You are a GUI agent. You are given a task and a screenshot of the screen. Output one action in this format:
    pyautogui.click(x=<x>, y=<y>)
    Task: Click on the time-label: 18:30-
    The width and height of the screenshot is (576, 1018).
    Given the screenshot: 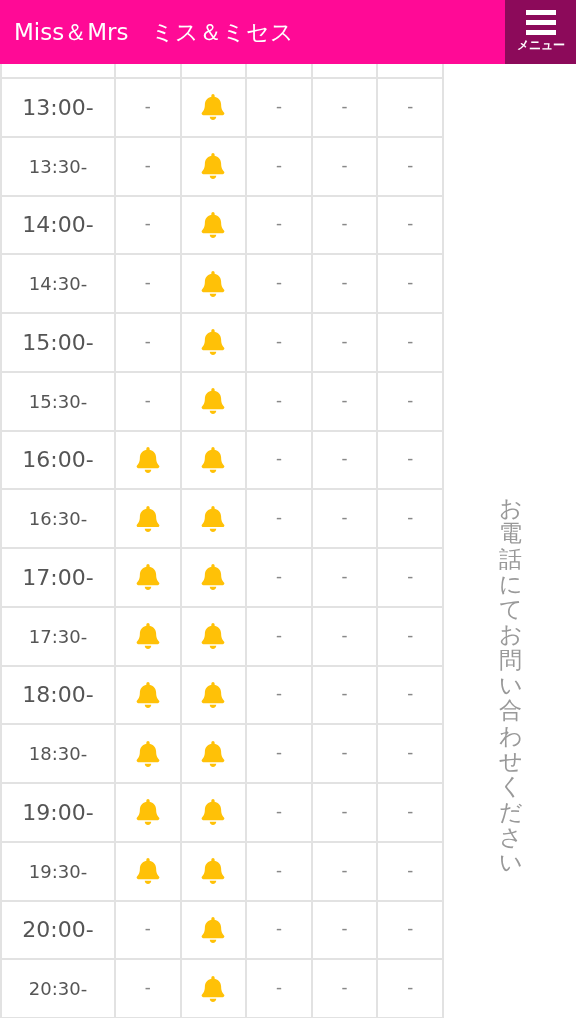 What is the action you would take?
    pyautogui.click(x=58, y=754)
    